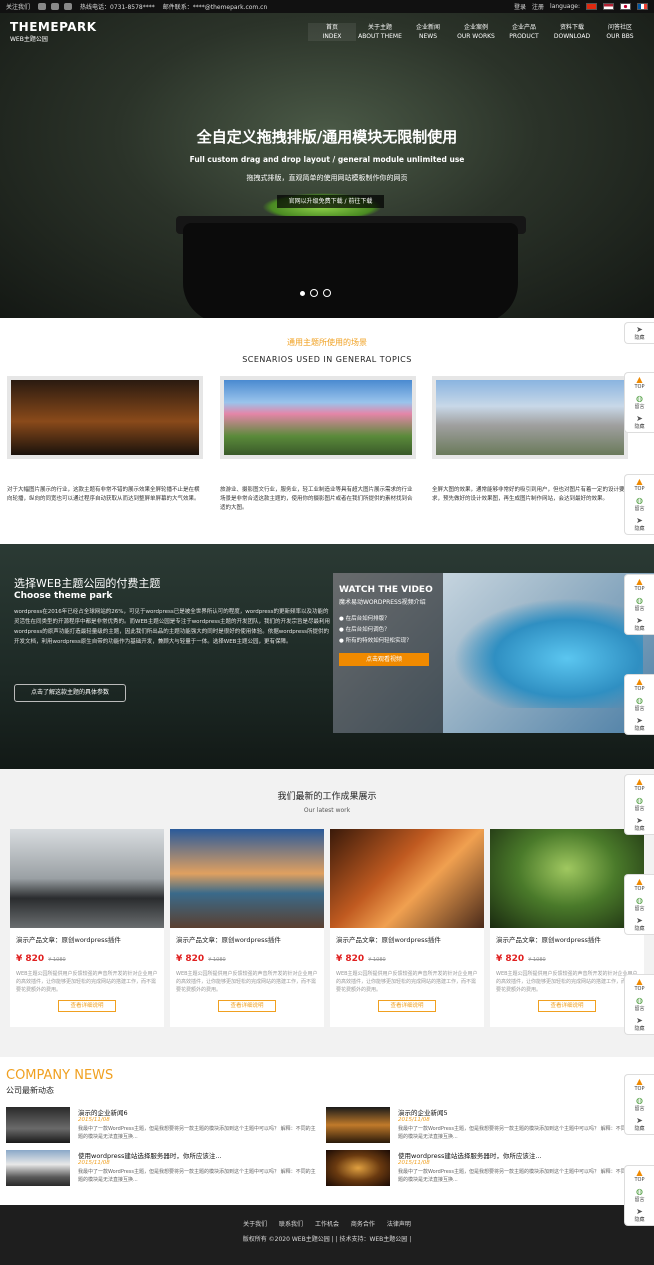 This screenshot has width=654, height=1265. Describe the element at coordinates (423, 1112) in the screenshot. I see `news-item-title: 演示的企业新闻5` at that location.